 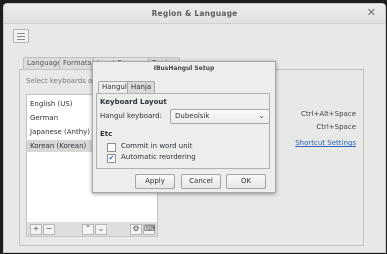 I want to click on tab-hanja: Hanja, so click(x=141, y=87).